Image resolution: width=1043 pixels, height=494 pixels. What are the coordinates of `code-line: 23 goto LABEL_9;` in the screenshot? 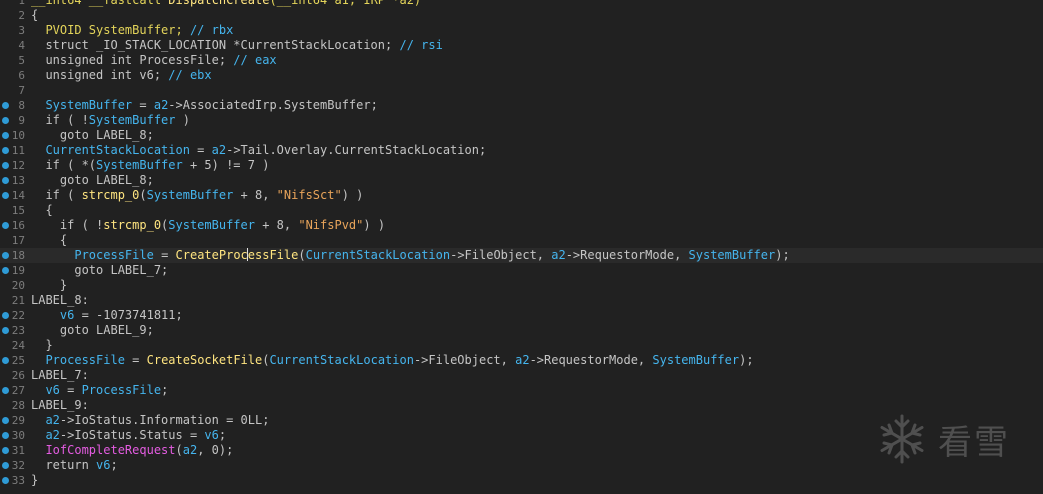 It's located at (521, 330).